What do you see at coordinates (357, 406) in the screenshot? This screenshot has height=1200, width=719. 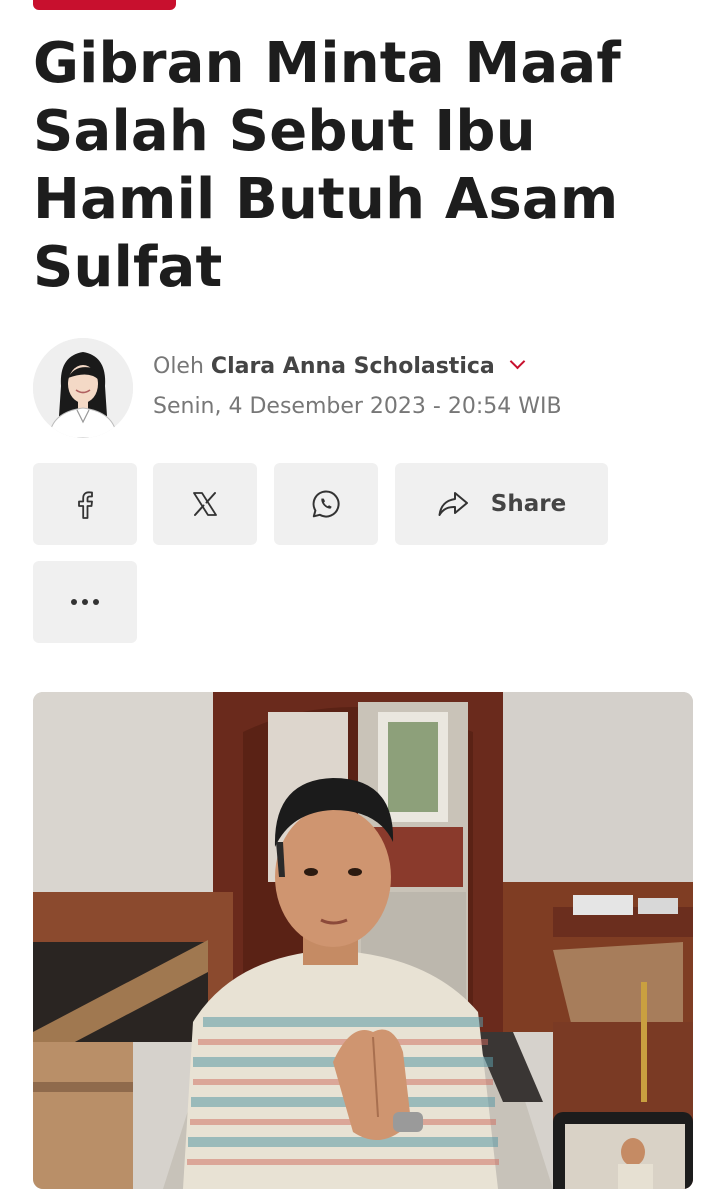 I see `publish-date: Senin, 4 Desember 2023 - 20:54 WIB` at bounding box center [357, 406].